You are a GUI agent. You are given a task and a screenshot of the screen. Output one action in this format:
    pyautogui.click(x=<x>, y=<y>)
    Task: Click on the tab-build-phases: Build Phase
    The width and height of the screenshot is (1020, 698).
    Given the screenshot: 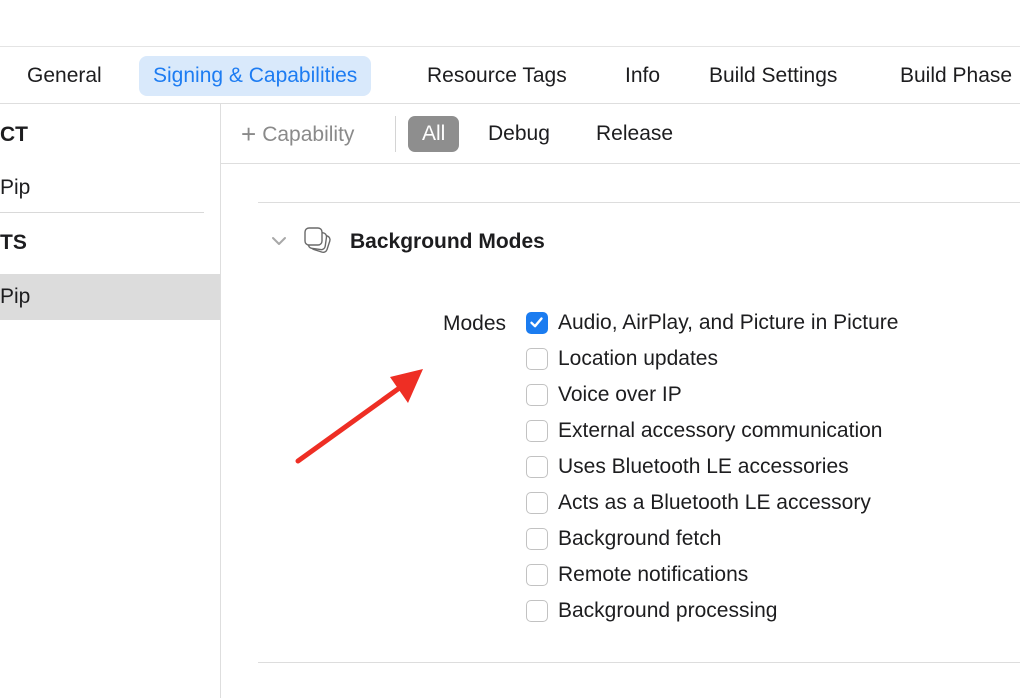 What is the action you would take?
    pyautogui.click(x=953, y=76)
    